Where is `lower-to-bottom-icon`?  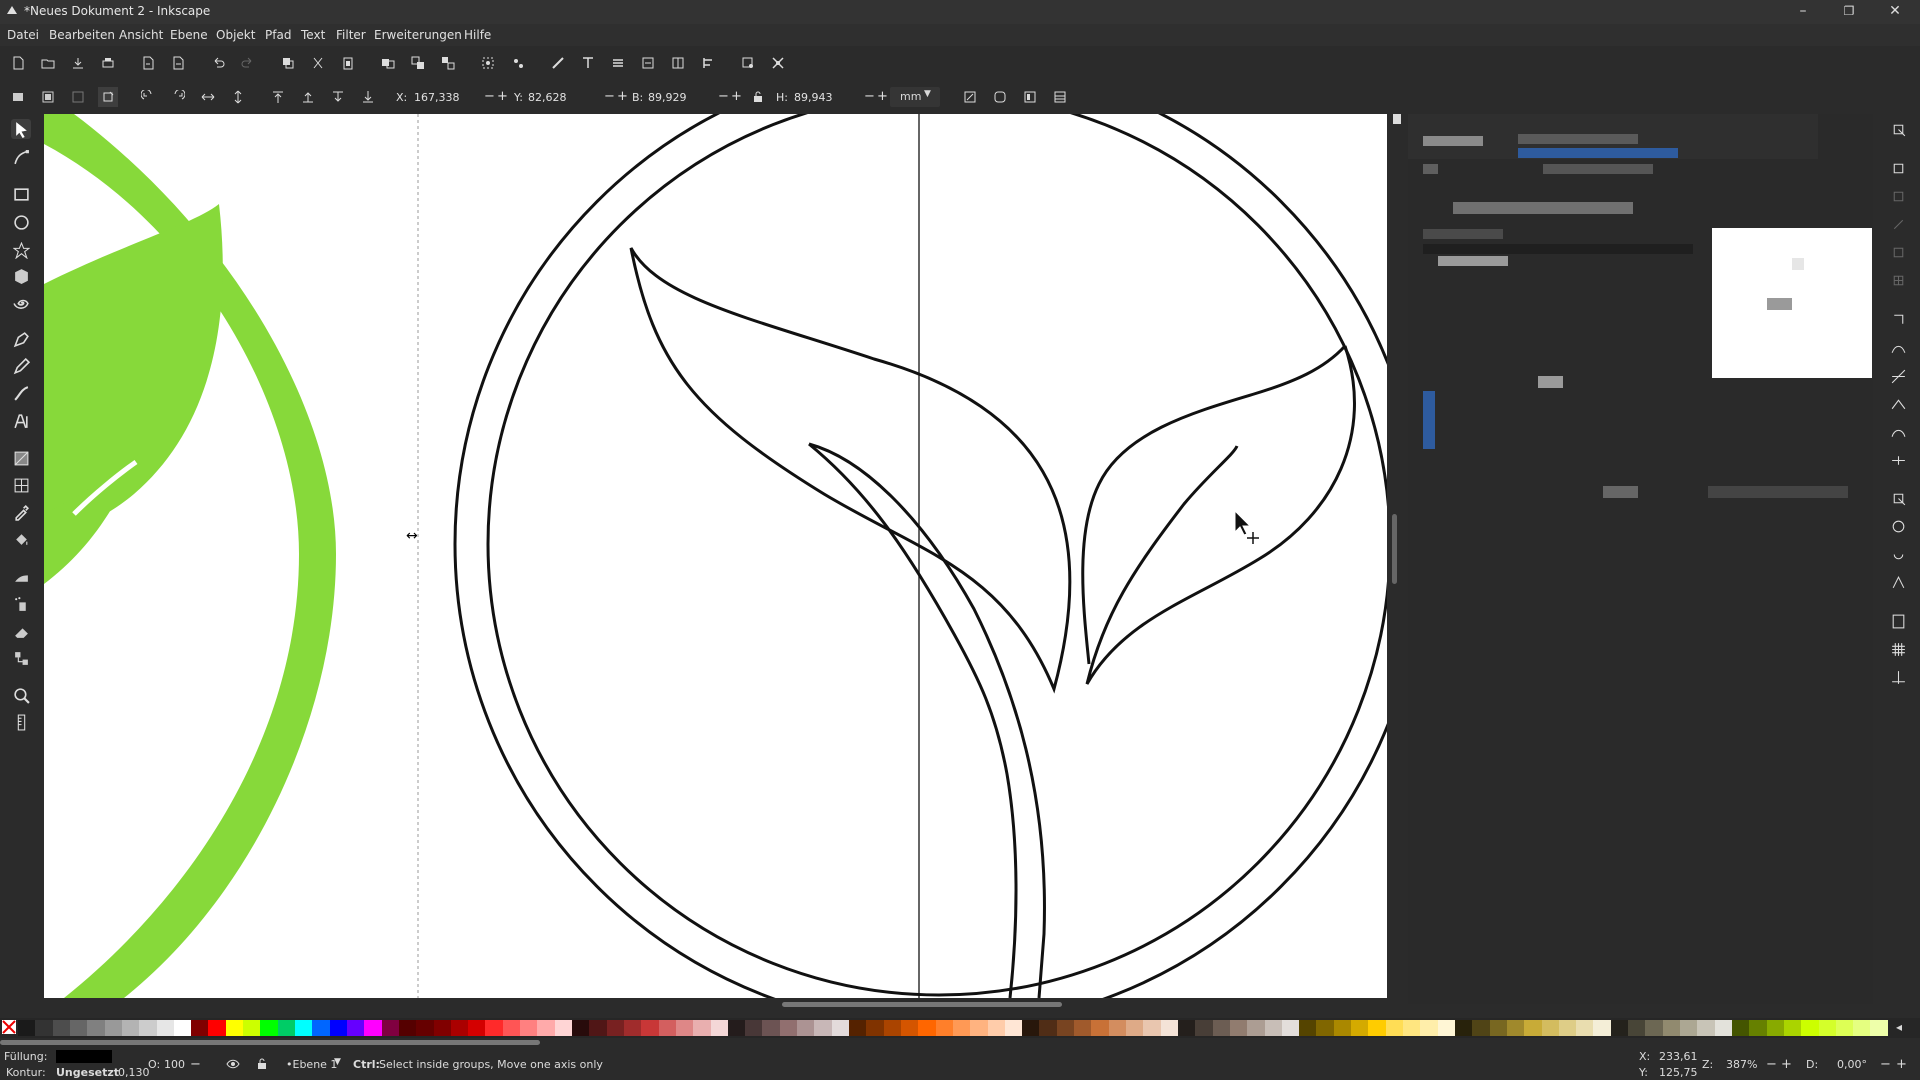
lower-to-bottom-icon is located at coordinates (368, 97).